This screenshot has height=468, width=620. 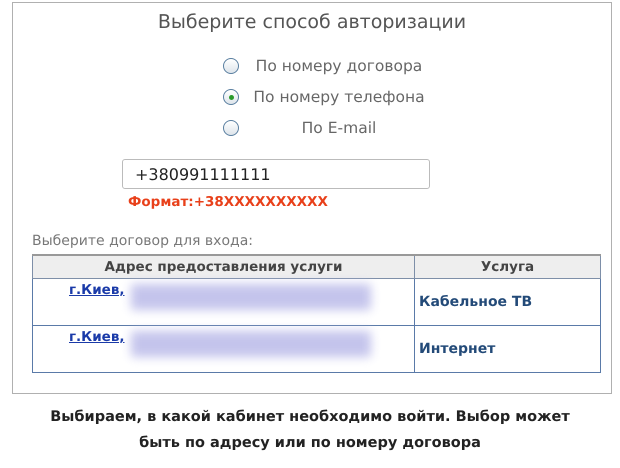 I want to click on service-cell: Кабельное ТВ, so click(x=507, y=302).